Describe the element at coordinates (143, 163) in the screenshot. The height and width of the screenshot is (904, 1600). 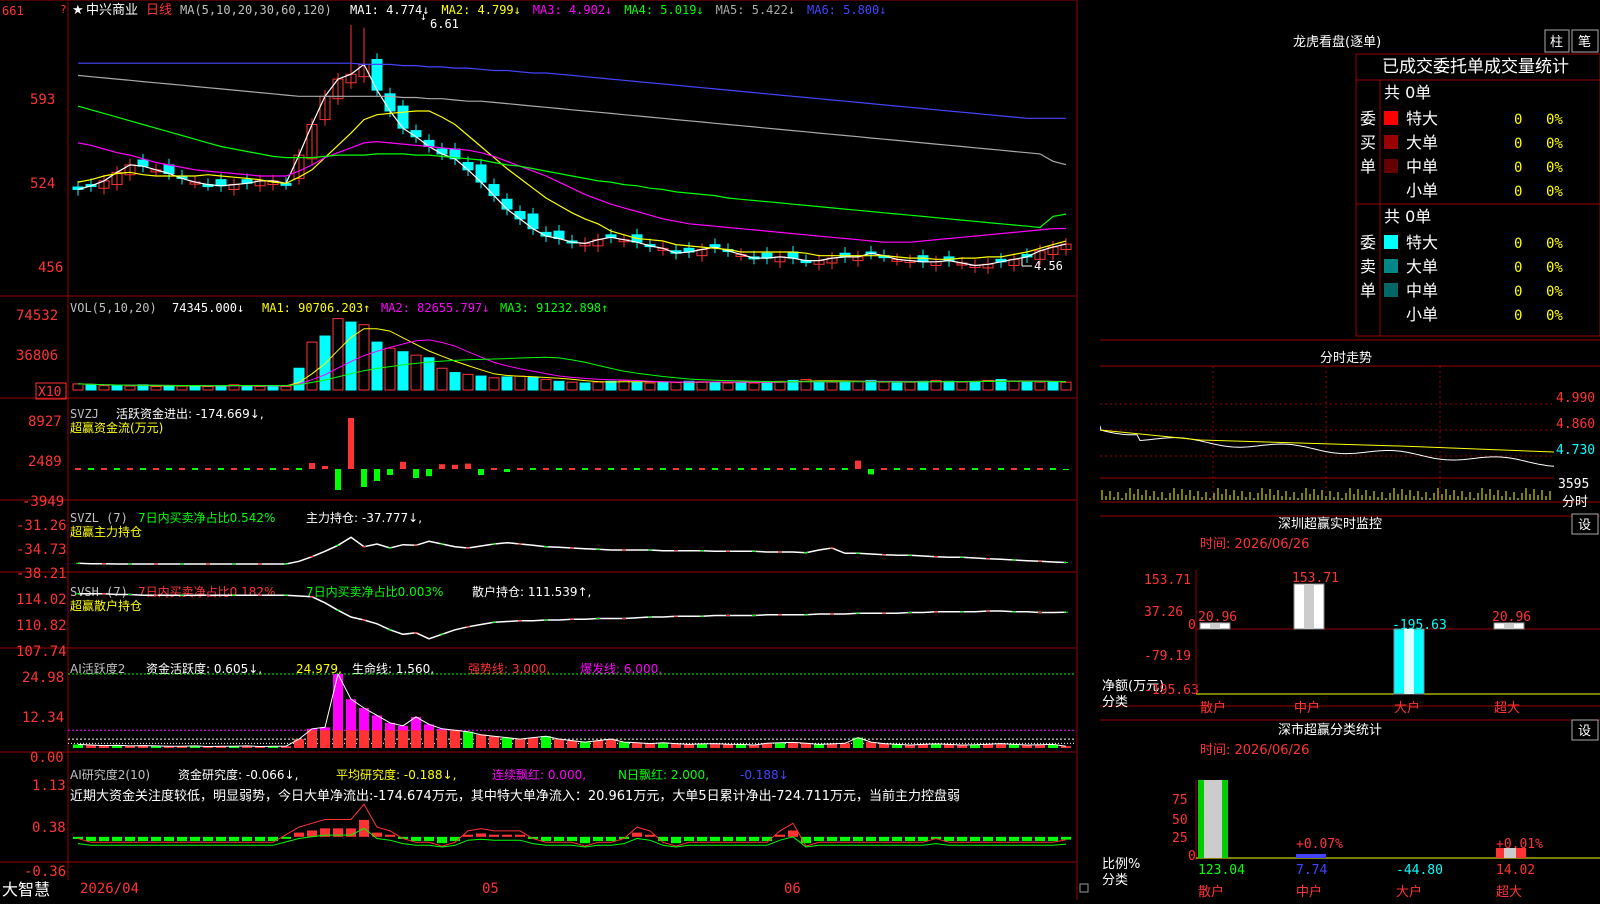
I see `candle-body` at that location.